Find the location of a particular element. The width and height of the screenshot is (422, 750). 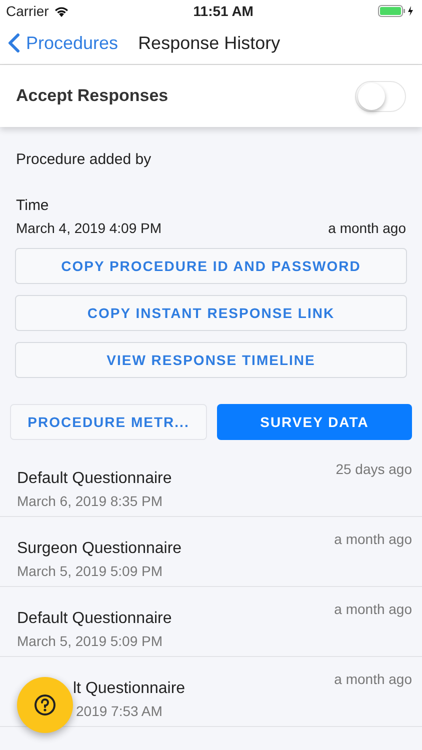

back-button: Procedures is located at coordinates (63, 43).